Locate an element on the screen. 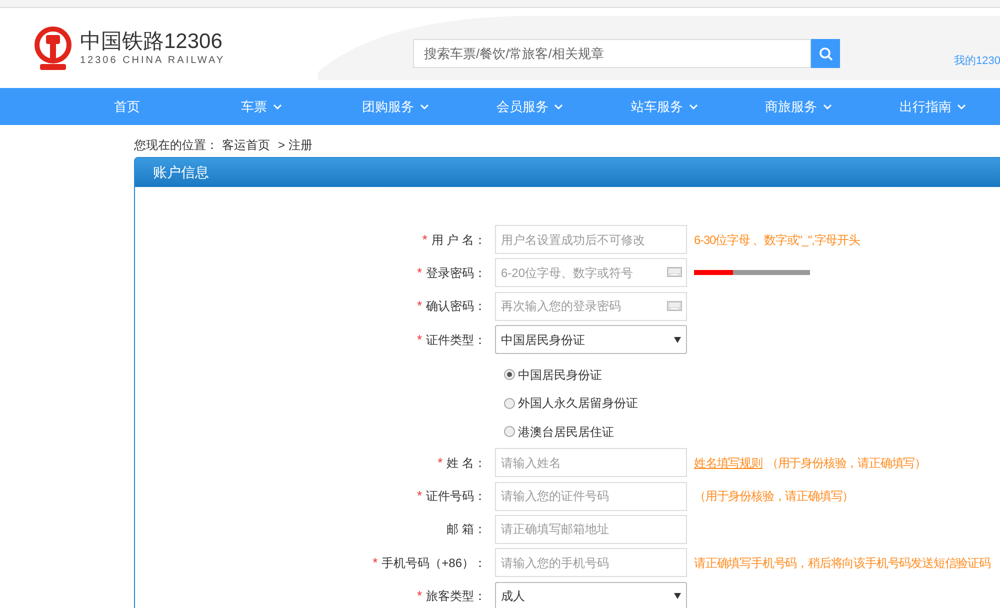 This screenshot has width=1000, height=608. nav-item: 团购服务 is located at coordinates (395, 106).